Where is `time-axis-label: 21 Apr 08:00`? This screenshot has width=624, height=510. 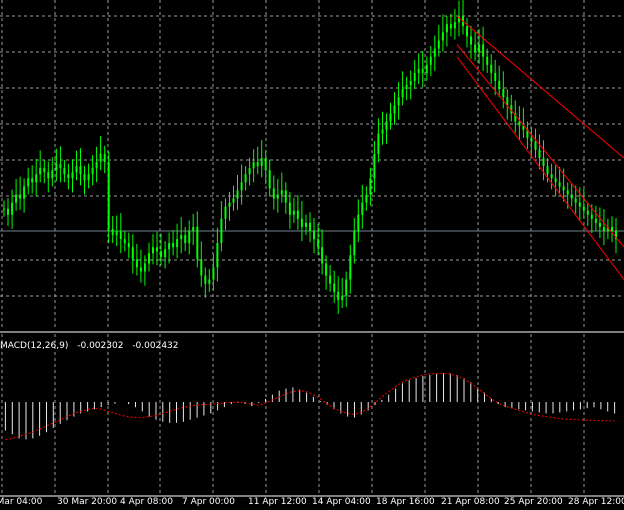
time-axis-label: 21 Apr 08:00 is located at coordinates (470, 502).